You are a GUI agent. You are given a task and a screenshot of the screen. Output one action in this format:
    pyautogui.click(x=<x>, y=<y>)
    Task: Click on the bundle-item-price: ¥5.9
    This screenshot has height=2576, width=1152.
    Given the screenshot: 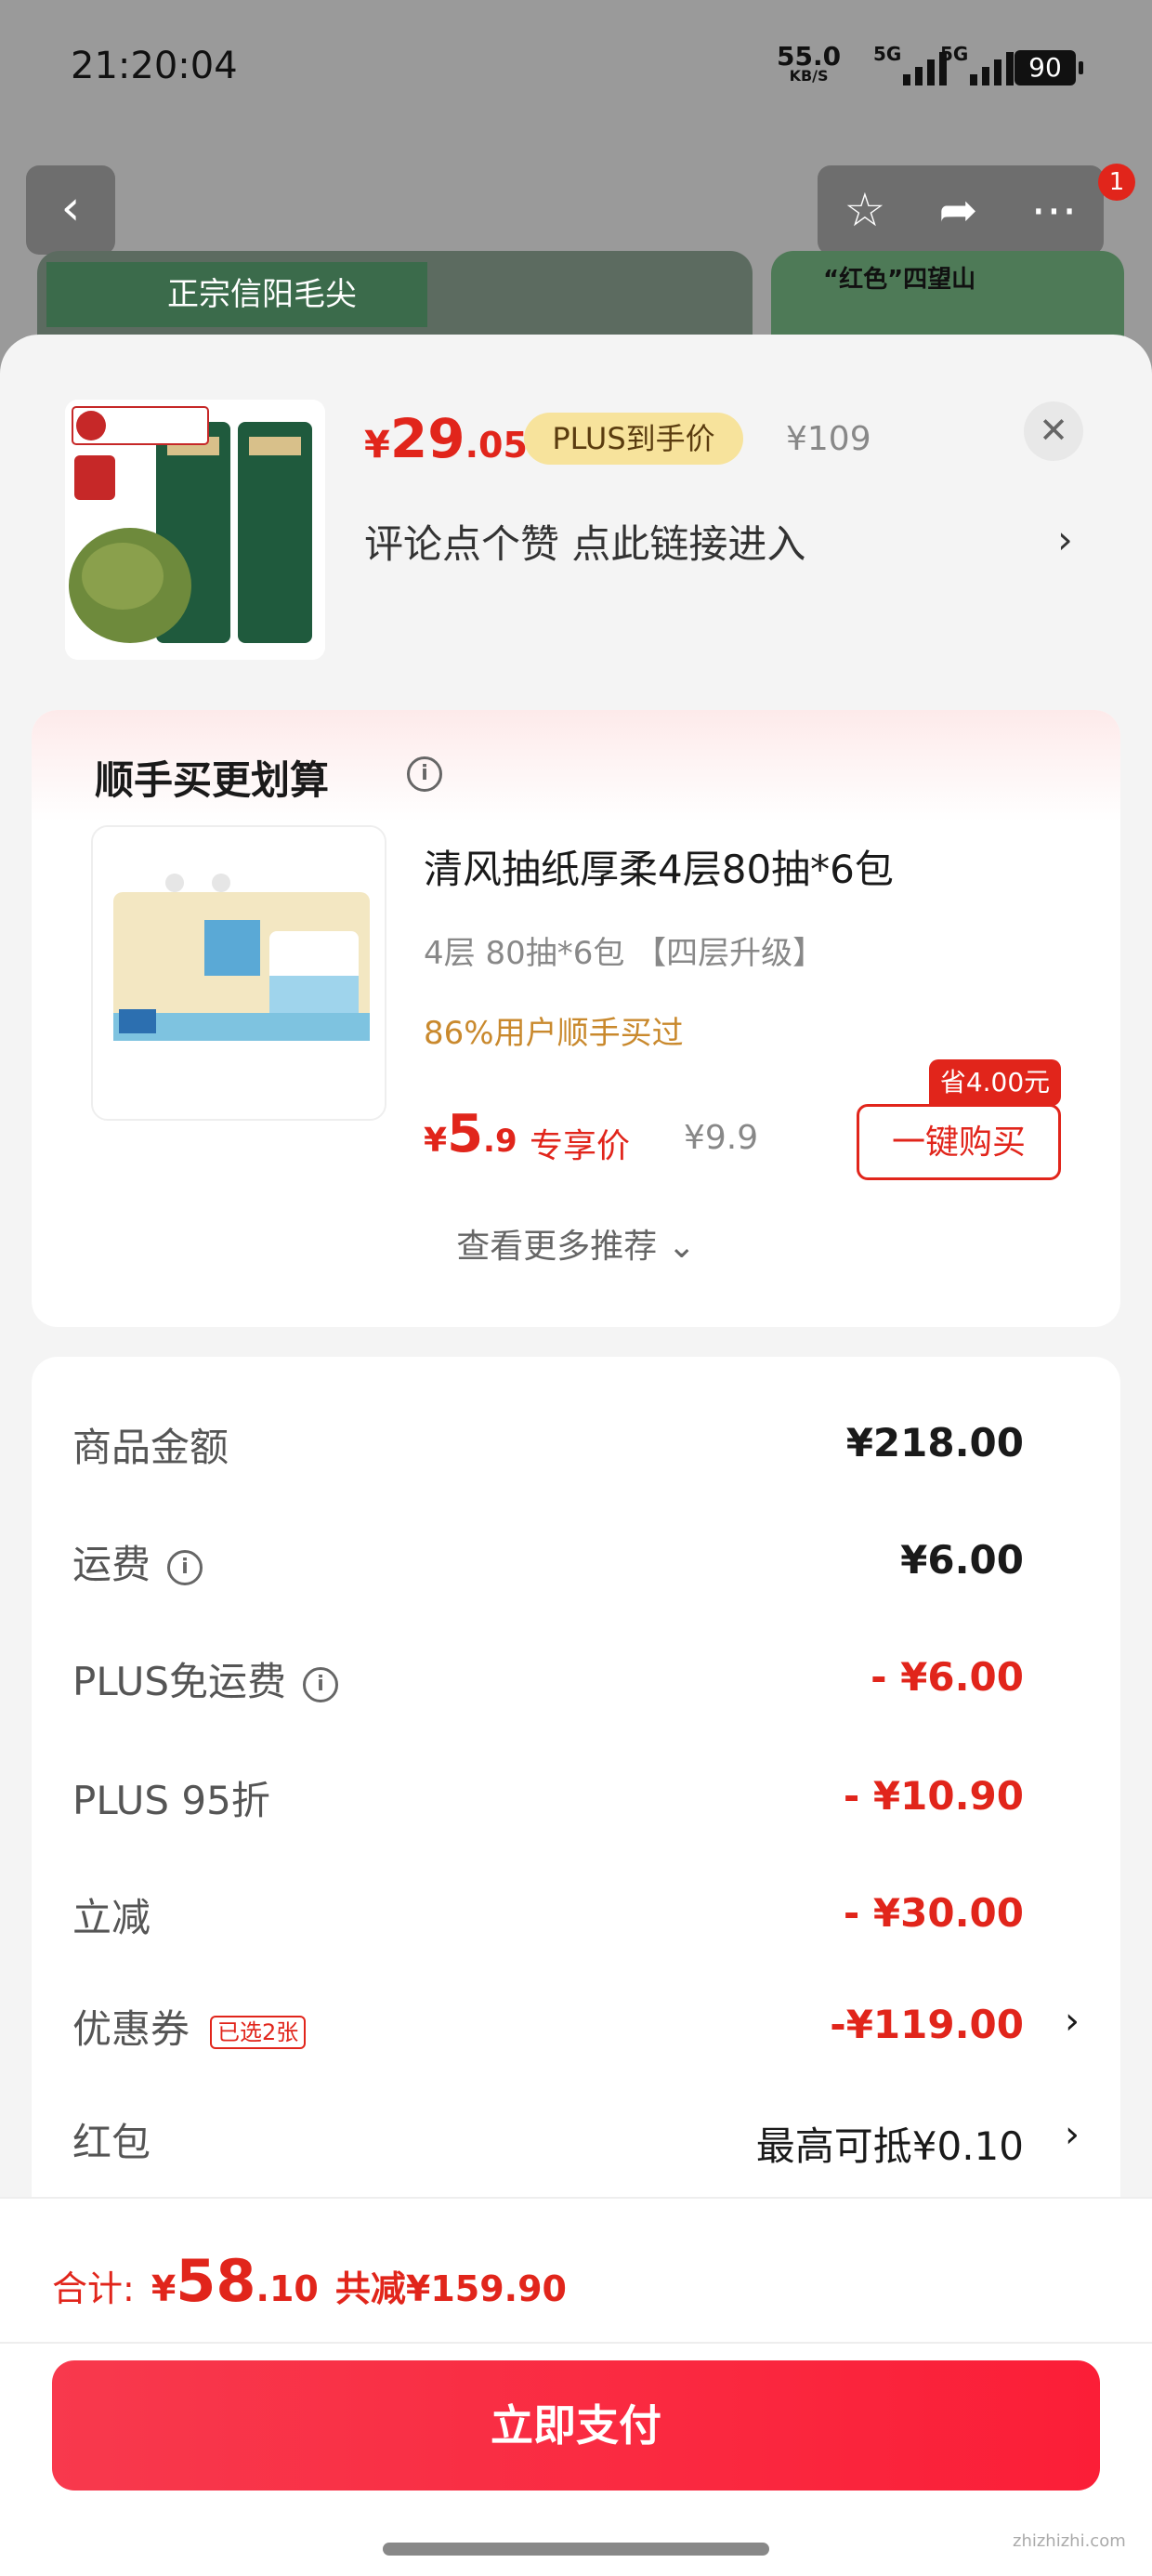 What is the action you would take?
    pyautogui.click(x=470, y=1134)
    